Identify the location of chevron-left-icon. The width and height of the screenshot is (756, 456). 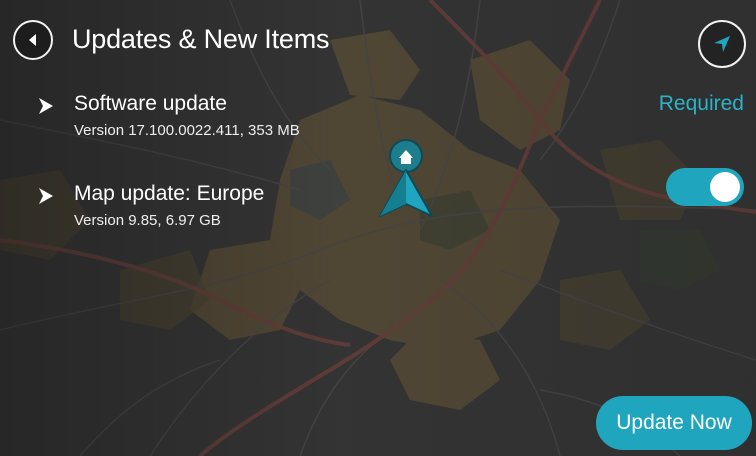
(32, 40).